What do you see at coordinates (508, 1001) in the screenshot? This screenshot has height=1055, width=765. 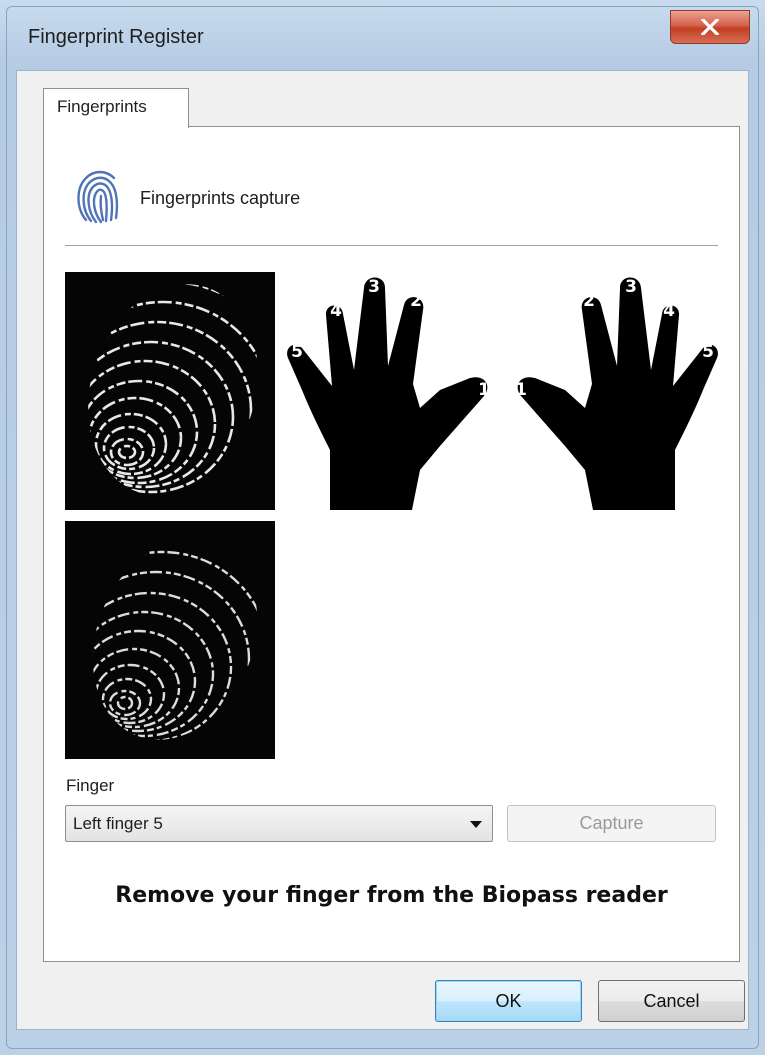 I see `ok-button: OK` at bounding box center [508, 1001].